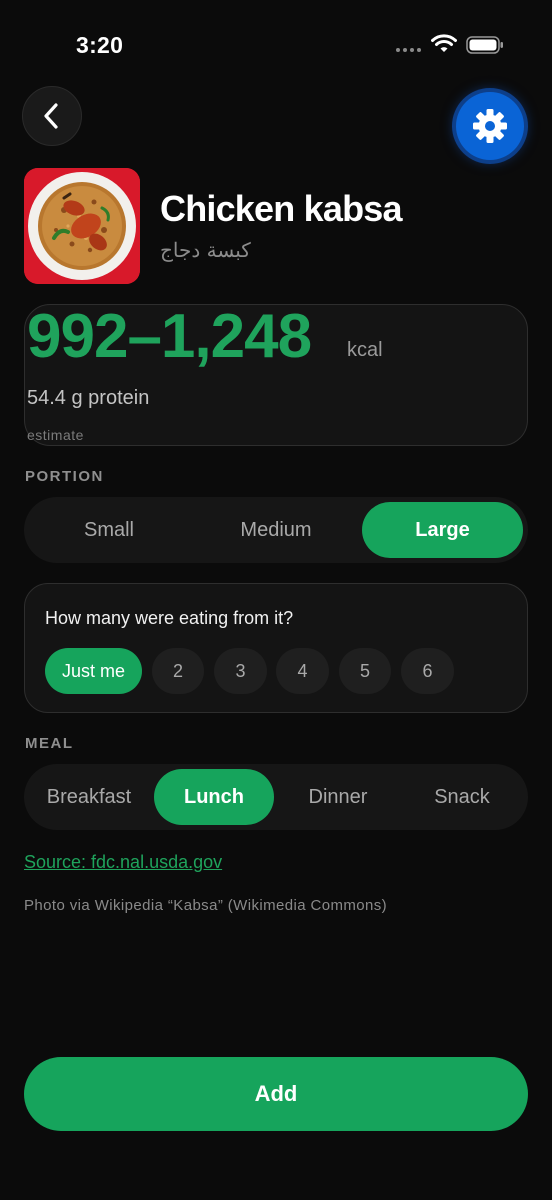  What do you see at coordinates (205, 250) in the screenshot?
I see `food-subtitle-arabic: كبسة دجاج` at bounding box center [205, 250].